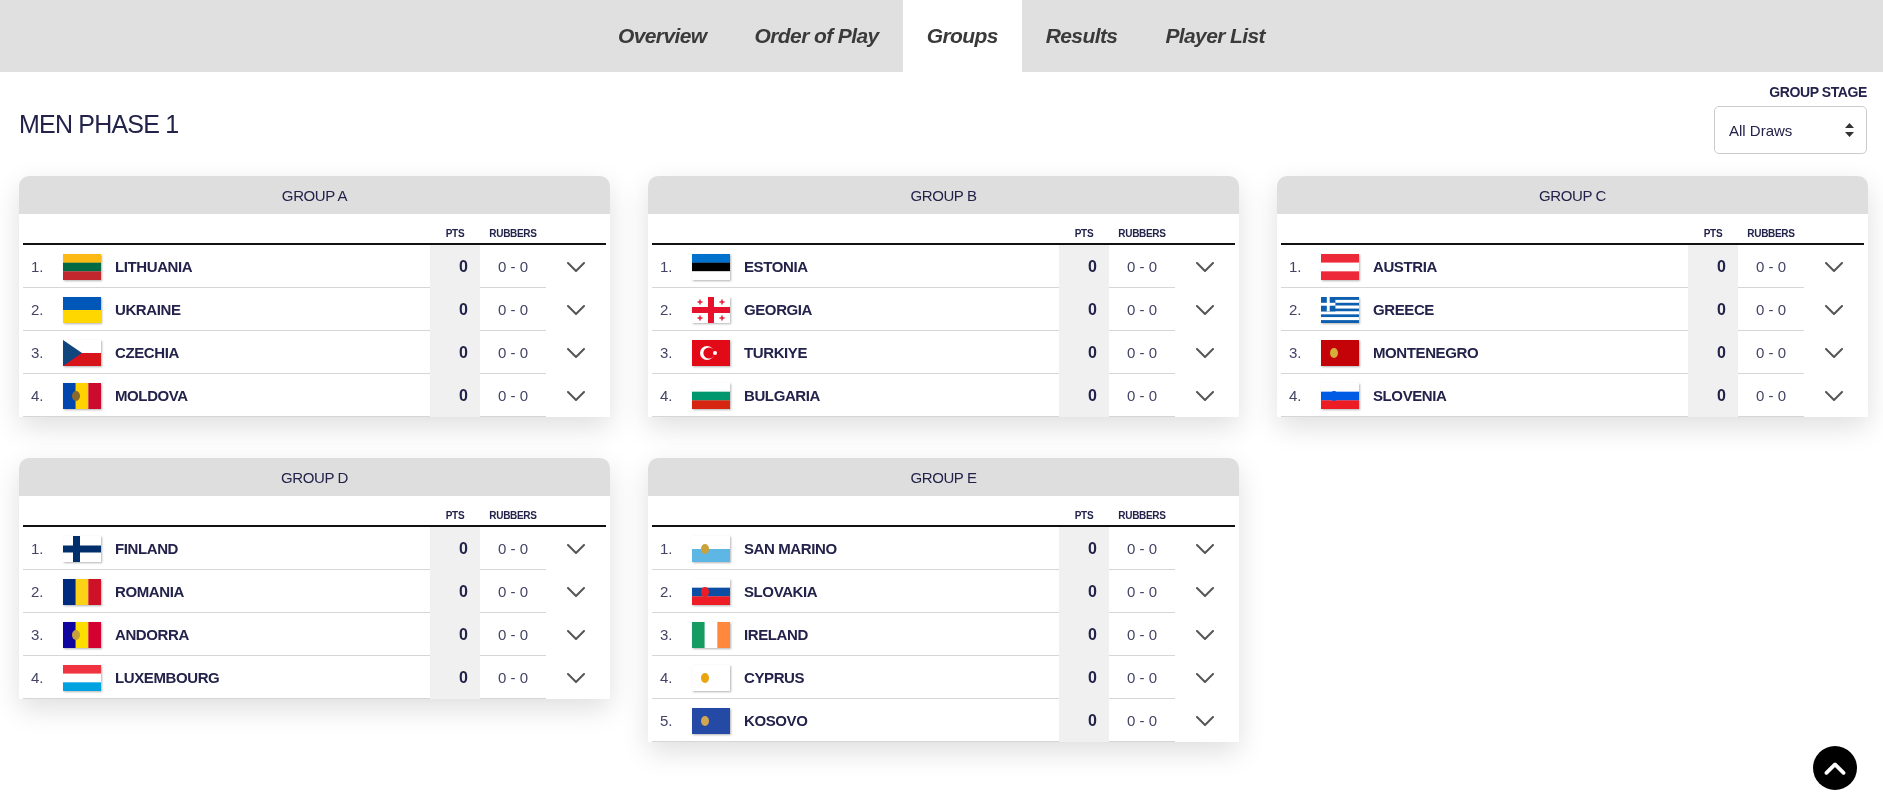  I want to click on team-name: MOLDOVA, so click(152, 395).